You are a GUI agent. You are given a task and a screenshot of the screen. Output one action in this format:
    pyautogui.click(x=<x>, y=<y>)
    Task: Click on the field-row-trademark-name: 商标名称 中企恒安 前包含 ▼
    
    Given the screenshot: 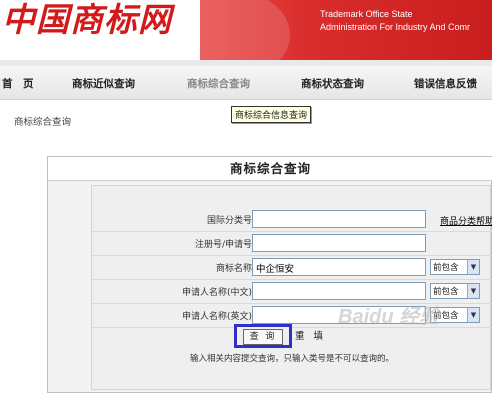 What is the action you would take?
    pyautogui.click(x=292, y=268)
    